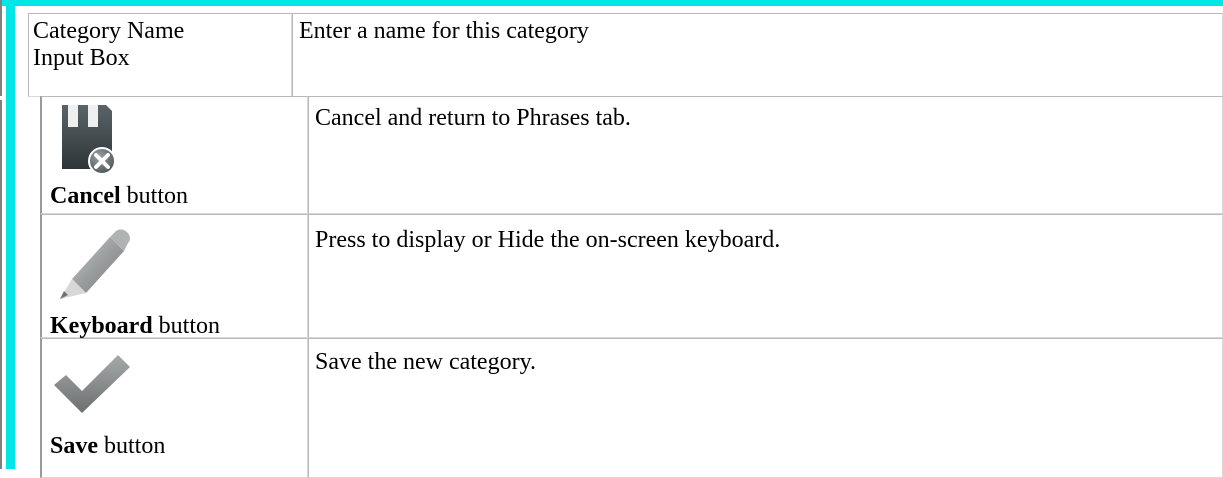  Describe the element at coordinates (444, 31) in the screenshot. I see `category-name-description: Enter a name for this category` at that location.